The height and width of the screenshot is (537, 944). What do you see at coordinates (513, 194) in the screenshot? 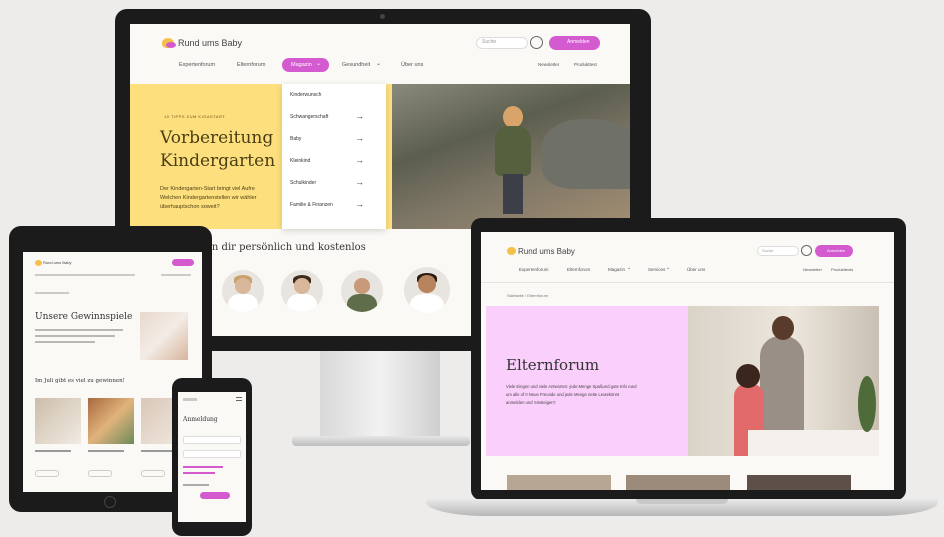
I see `child-legs` at bounding box center [513, 194].